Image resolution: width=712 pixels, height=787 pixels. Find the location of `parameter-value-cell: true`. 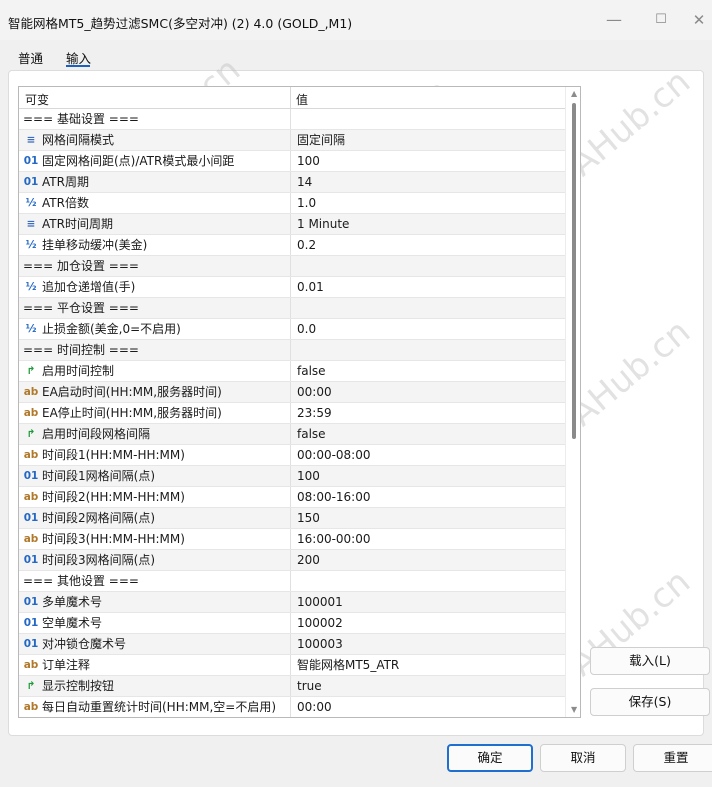

parameter-value-cell: true is located at coordinates (427, 686).